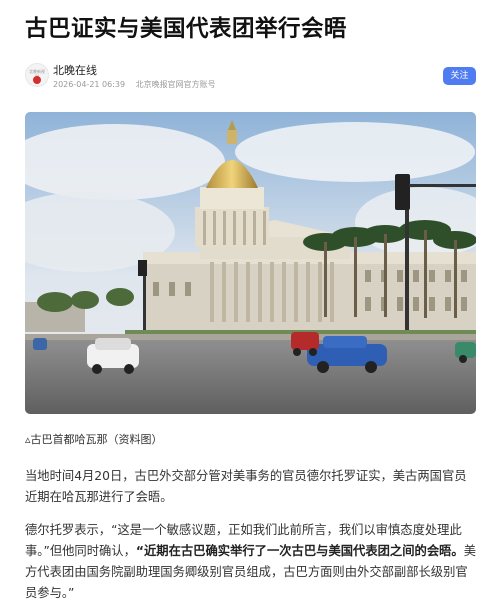  Describe the element at coordinates (186, 29) in the screenshot. I see `article-title: 古巴证实与美国代表团举行会晤` at that location.